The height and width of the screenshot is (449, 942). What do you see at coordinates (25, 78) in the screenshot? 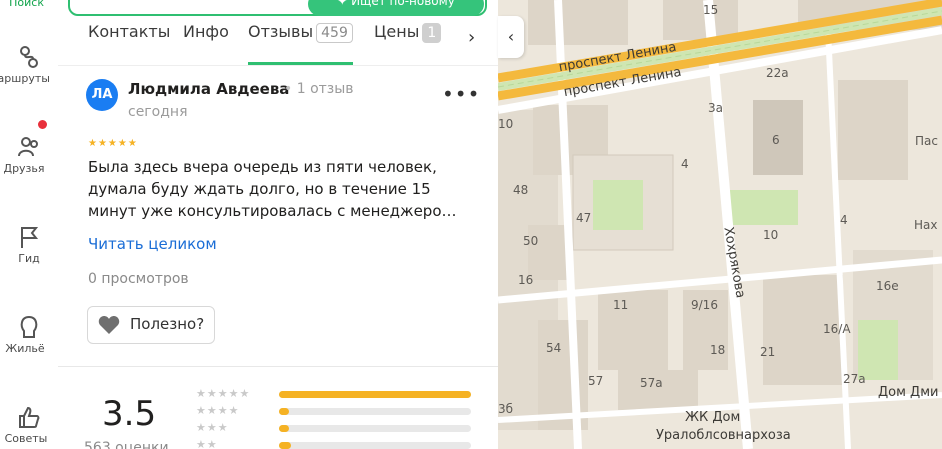
I see `rail-item-label: Маршруты` at bounding box center [25, 78].